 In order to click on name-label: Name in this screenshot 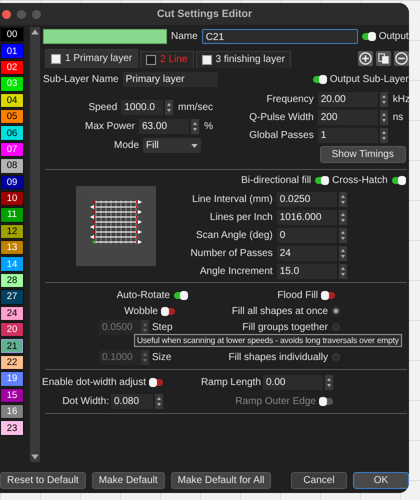, I will do `click(184, 36)`.